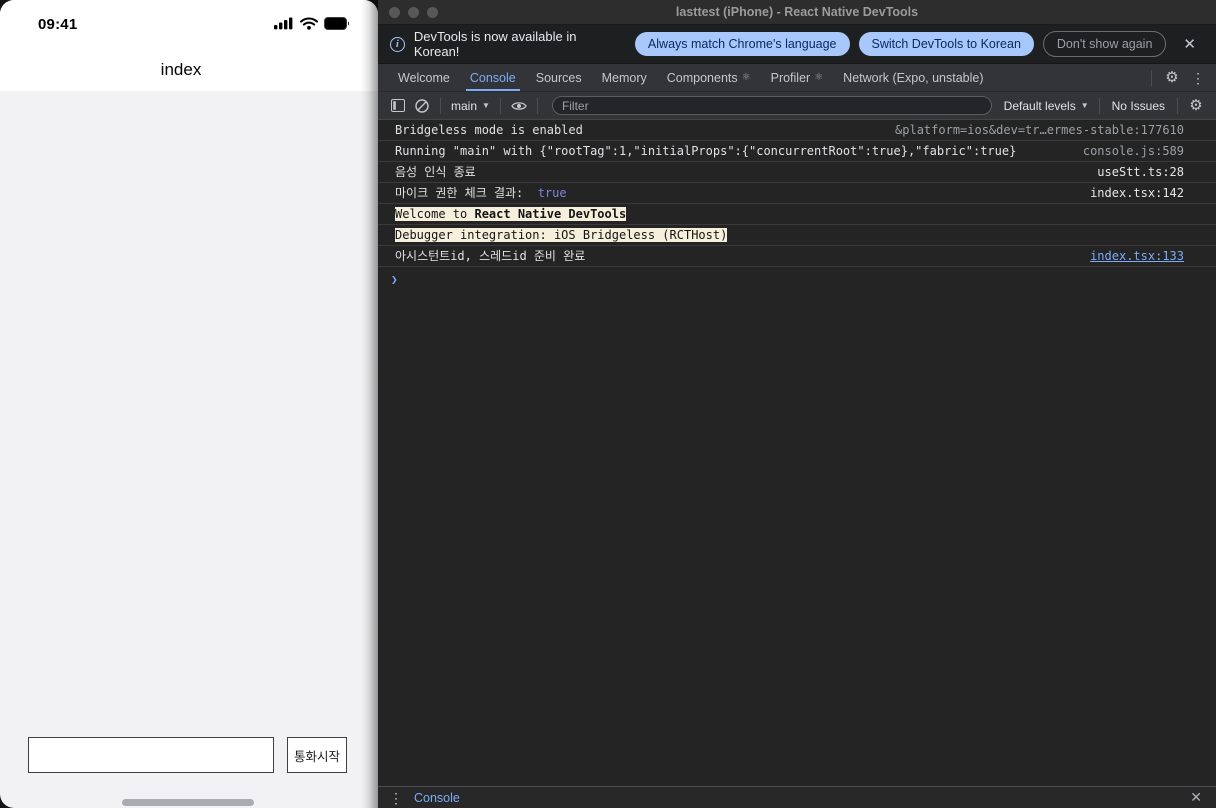 Image resolution: width=1216 pixels, height=808 pixels. Describe the element at coordinates (432, 12) in the screenshot. I see `zoom-window-icon` at that location.